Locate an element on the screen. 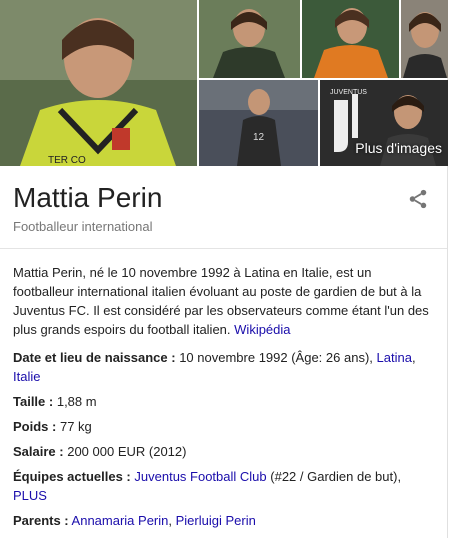  more-images-button: Plus d'images is located at coordinates (398, 148).